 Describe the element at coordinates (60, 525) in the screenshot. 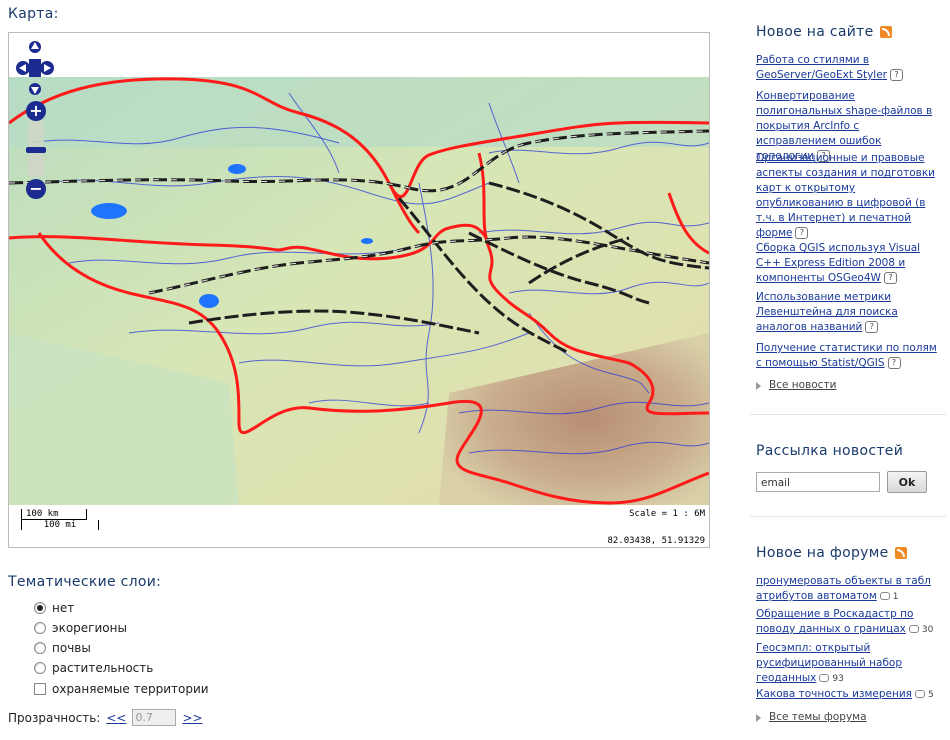

I see `scale-mi-label: 100 mi` at that location.